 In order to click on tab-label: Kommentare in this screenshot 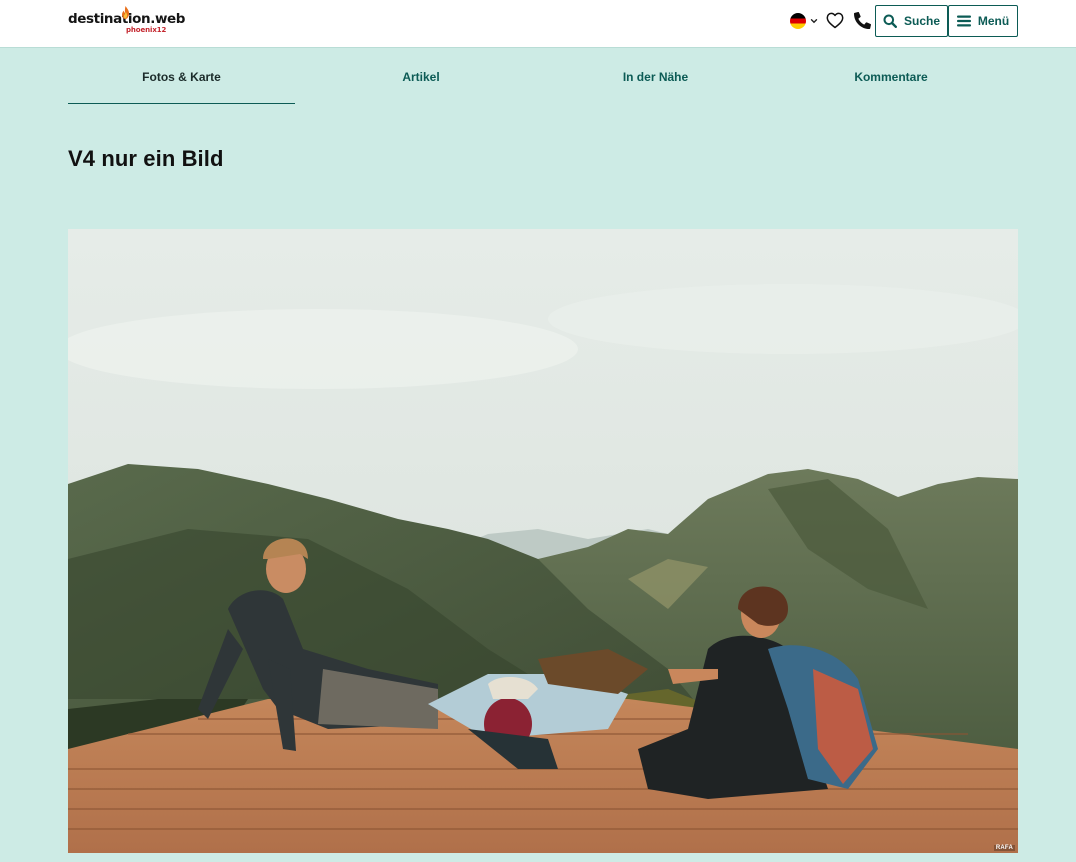, I will do `click(891, 77)`.